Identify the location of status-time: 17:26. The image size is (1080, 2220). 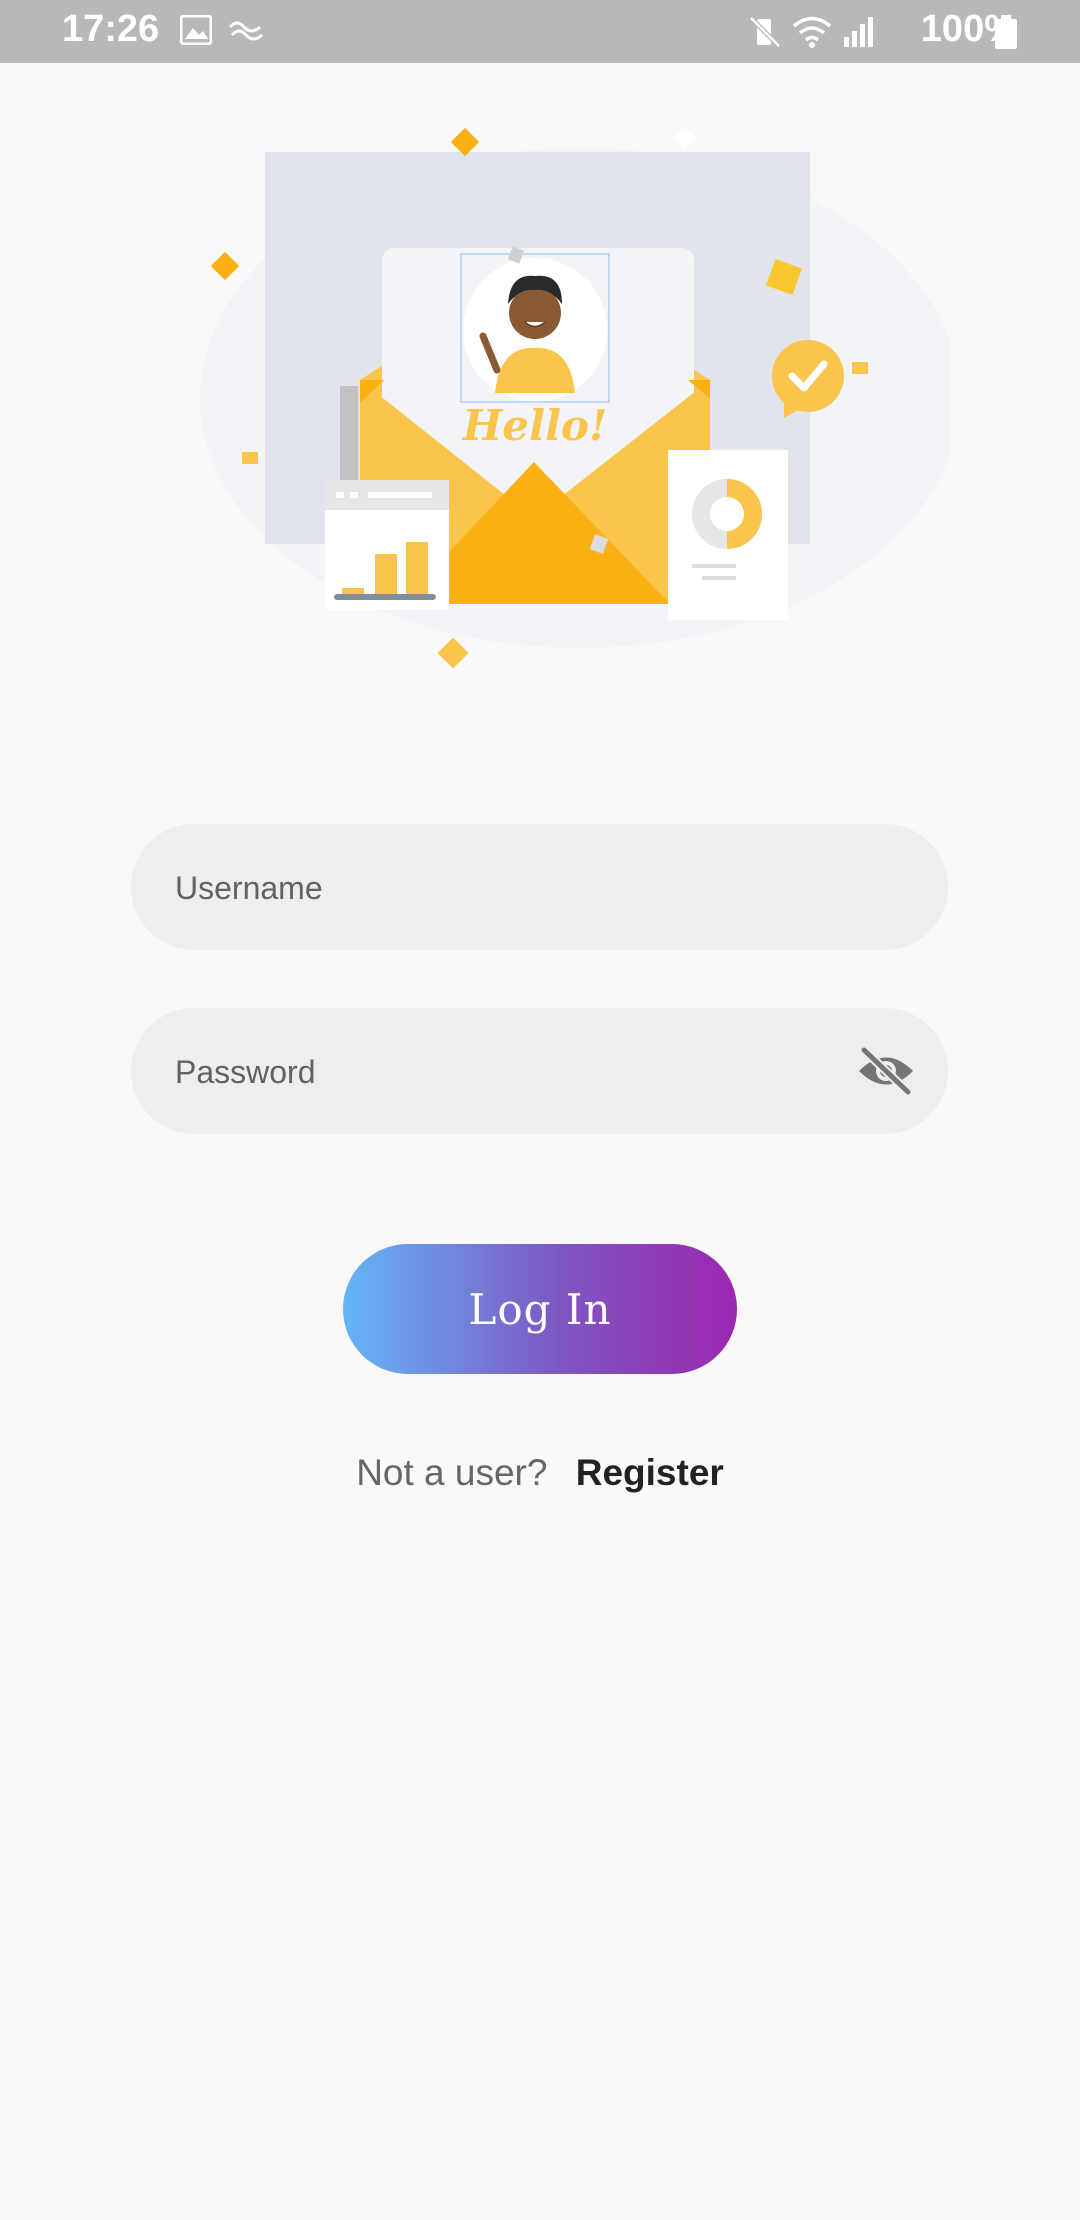
(111, 29).